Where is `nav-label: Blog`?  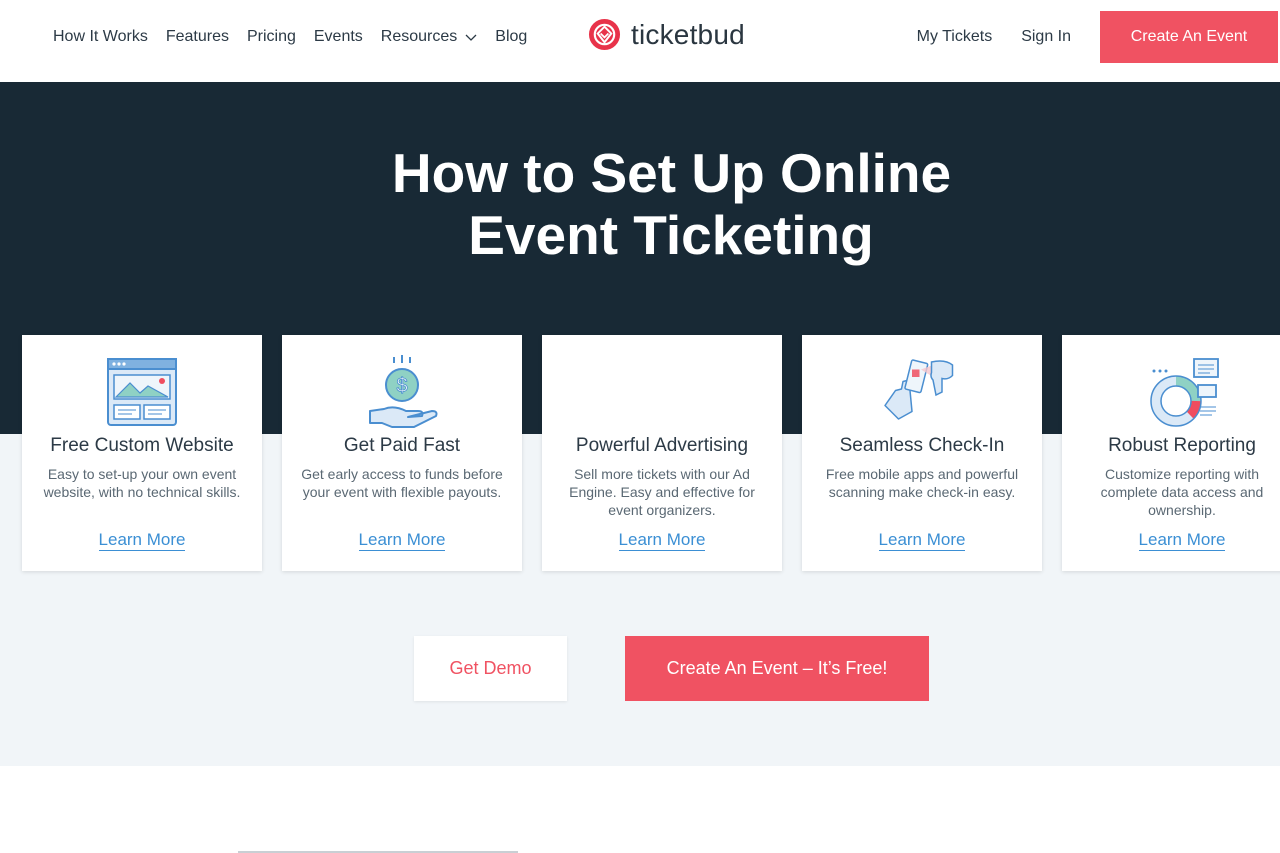
nav-label: Blog is located at coordinates (511, 36).